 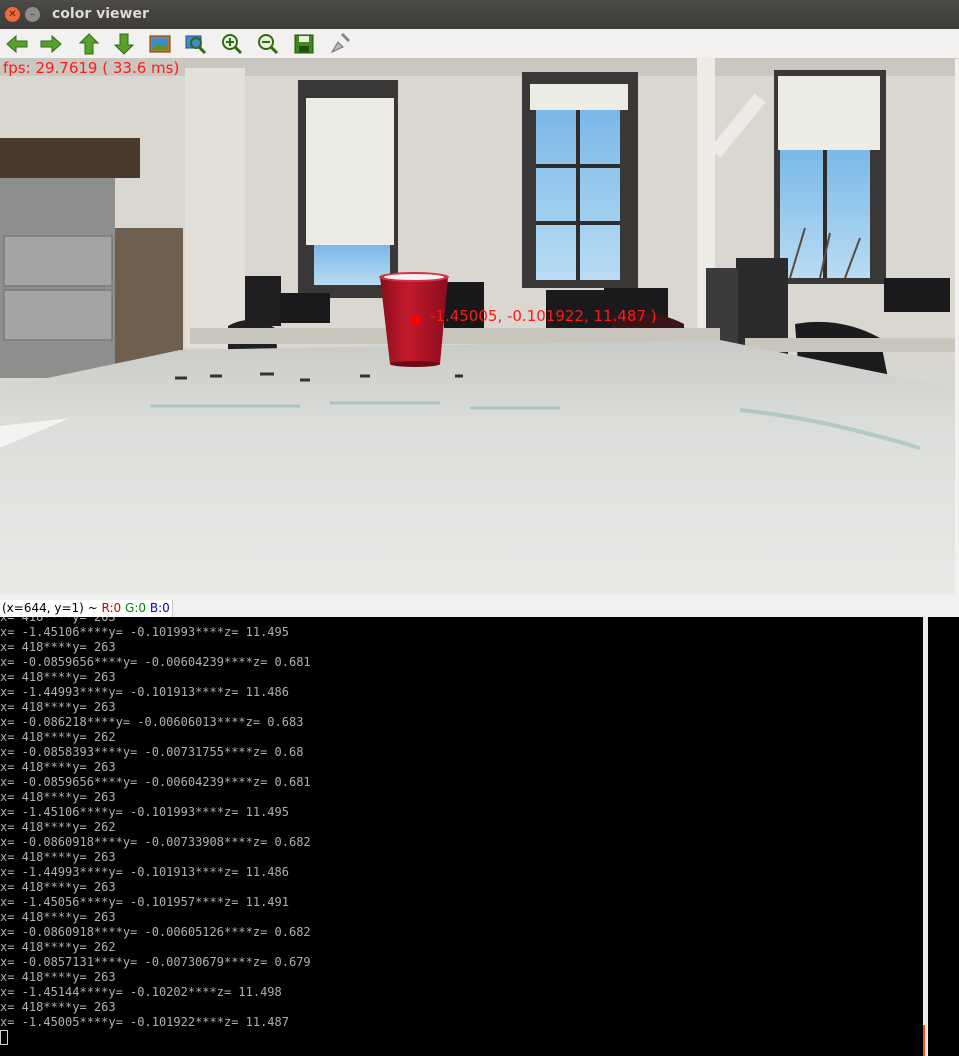 What do you see at coordinates (124, 43) in the screenshot?
I see `down-arrow-icon` at bounding box center [124, 43].